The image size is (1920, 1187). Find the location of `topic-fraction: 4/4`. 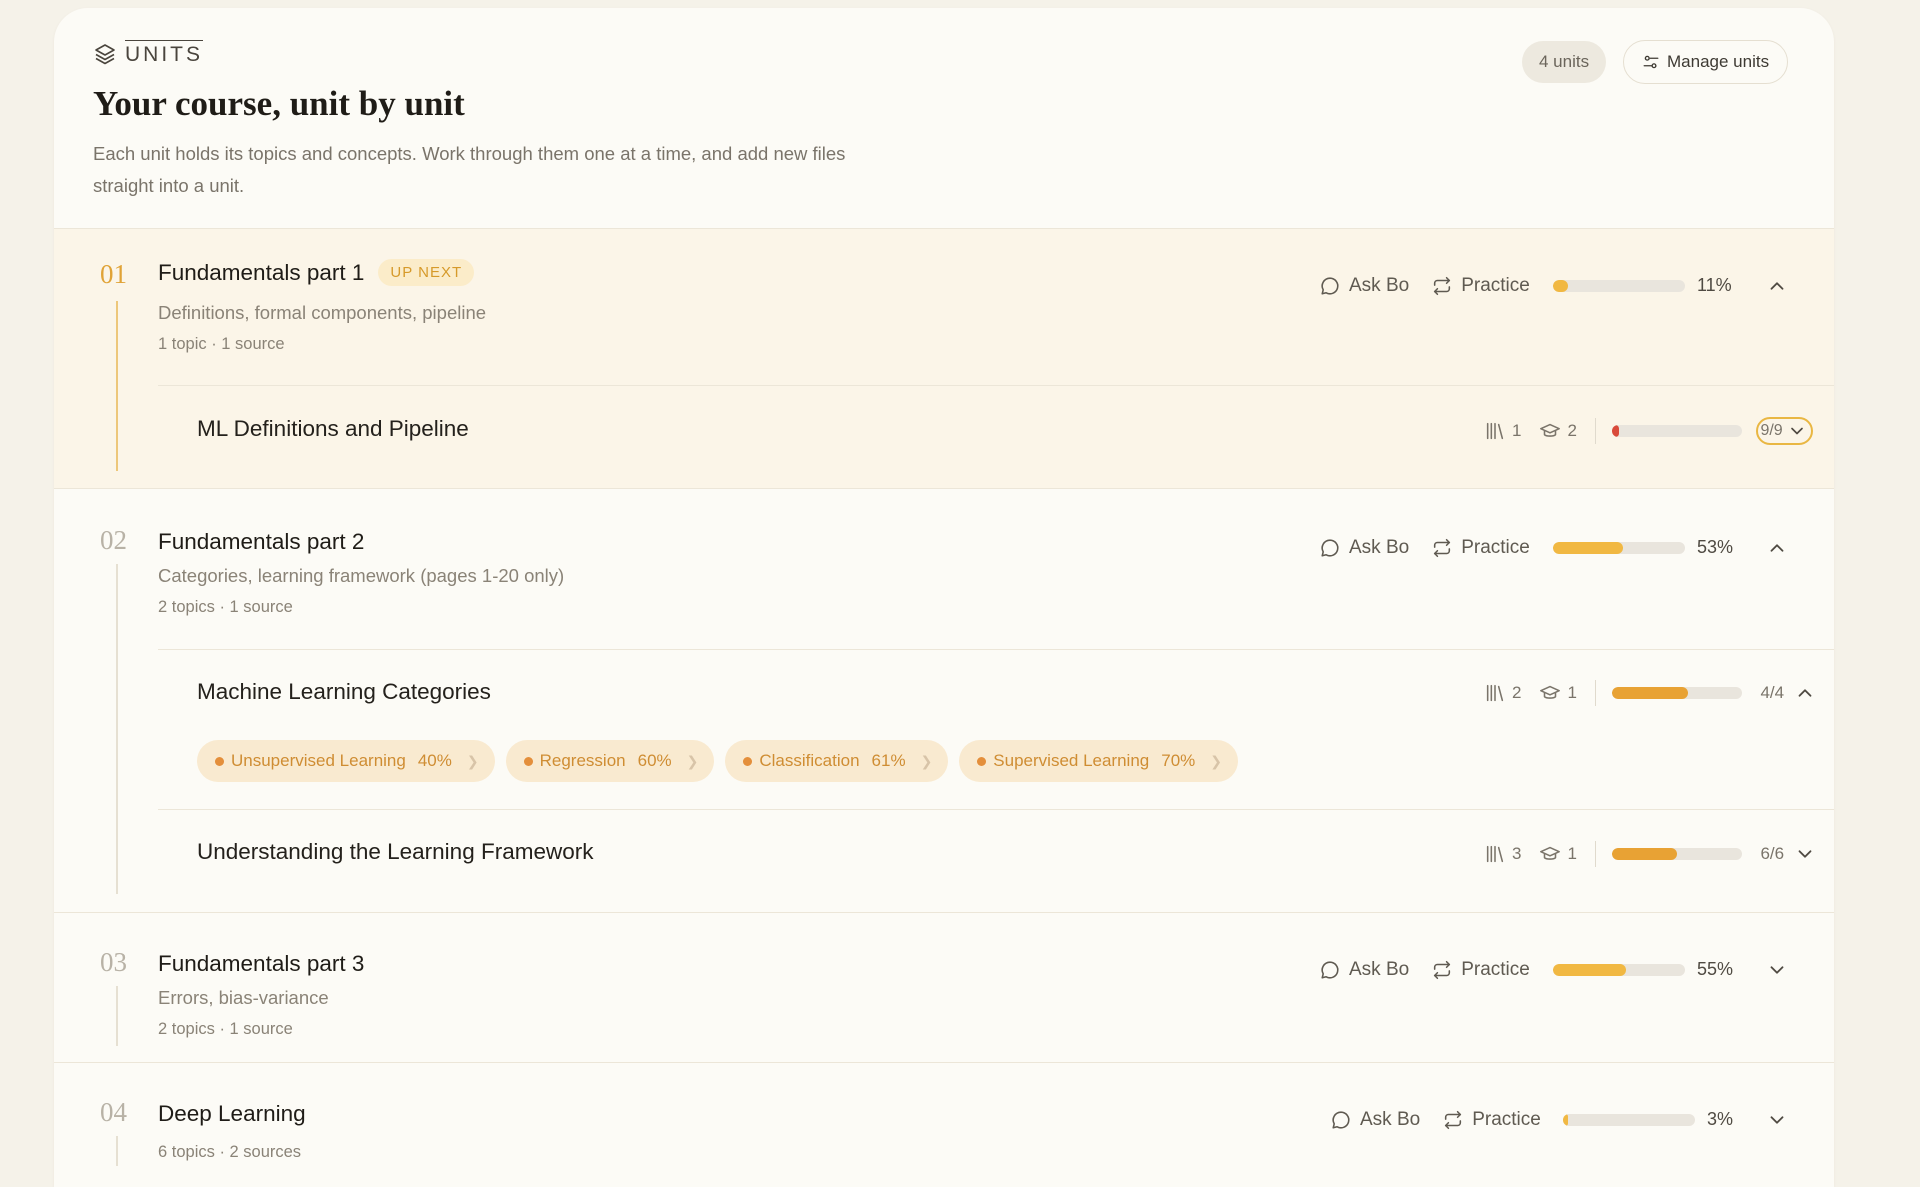

topic-fraction: 4/4 is located at coordinates (1772, 692).